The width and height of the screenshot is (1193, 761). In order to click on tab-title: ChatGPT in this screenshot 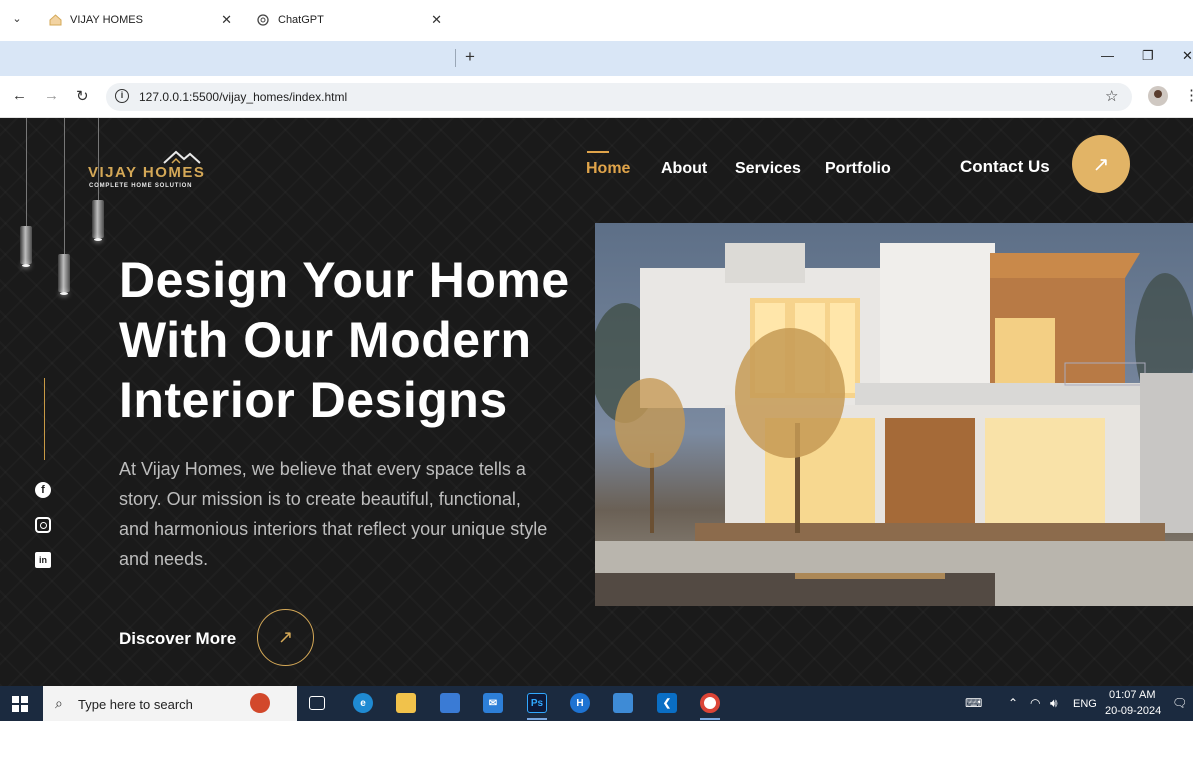, I will do `click(301, 20)`.